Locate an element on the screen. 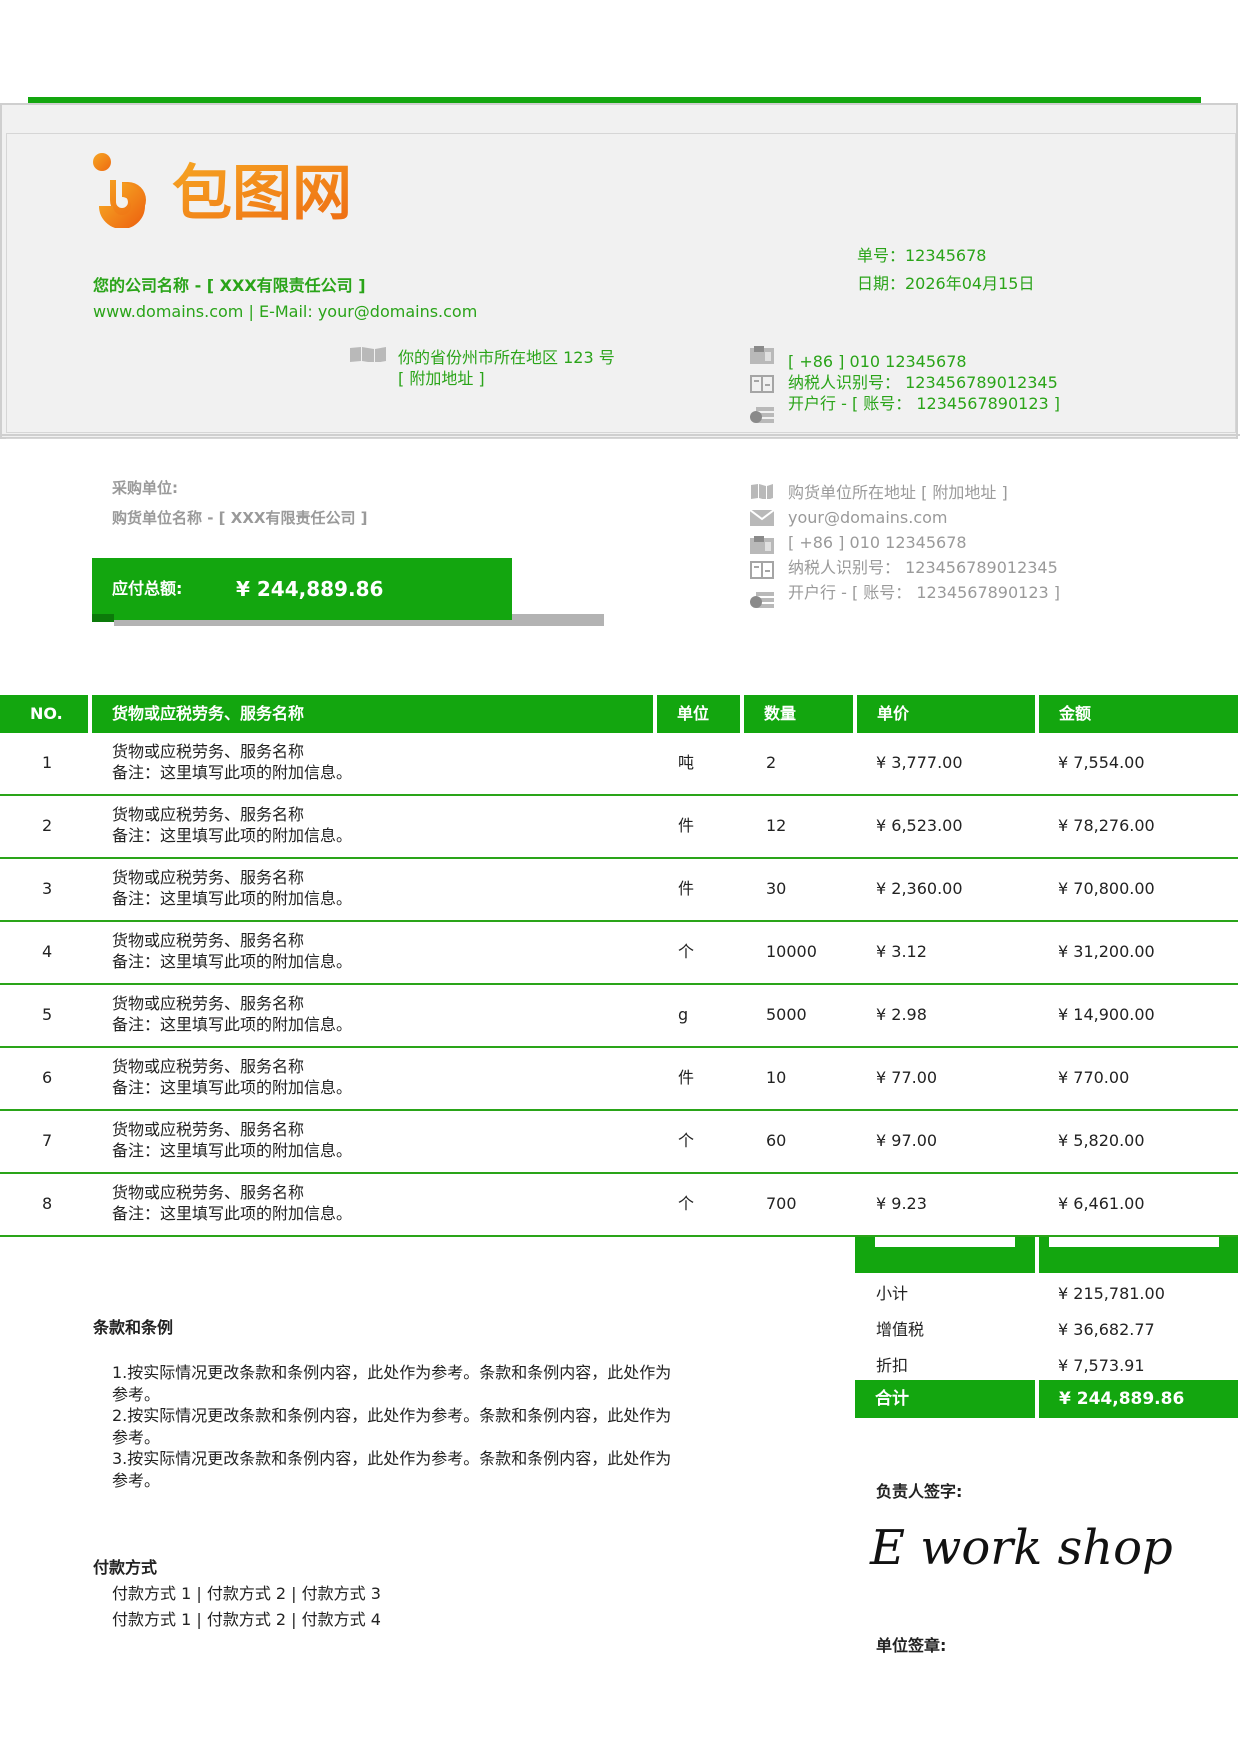  cell-price: ¥ 77.00 is located at coordinates (907, 1077).